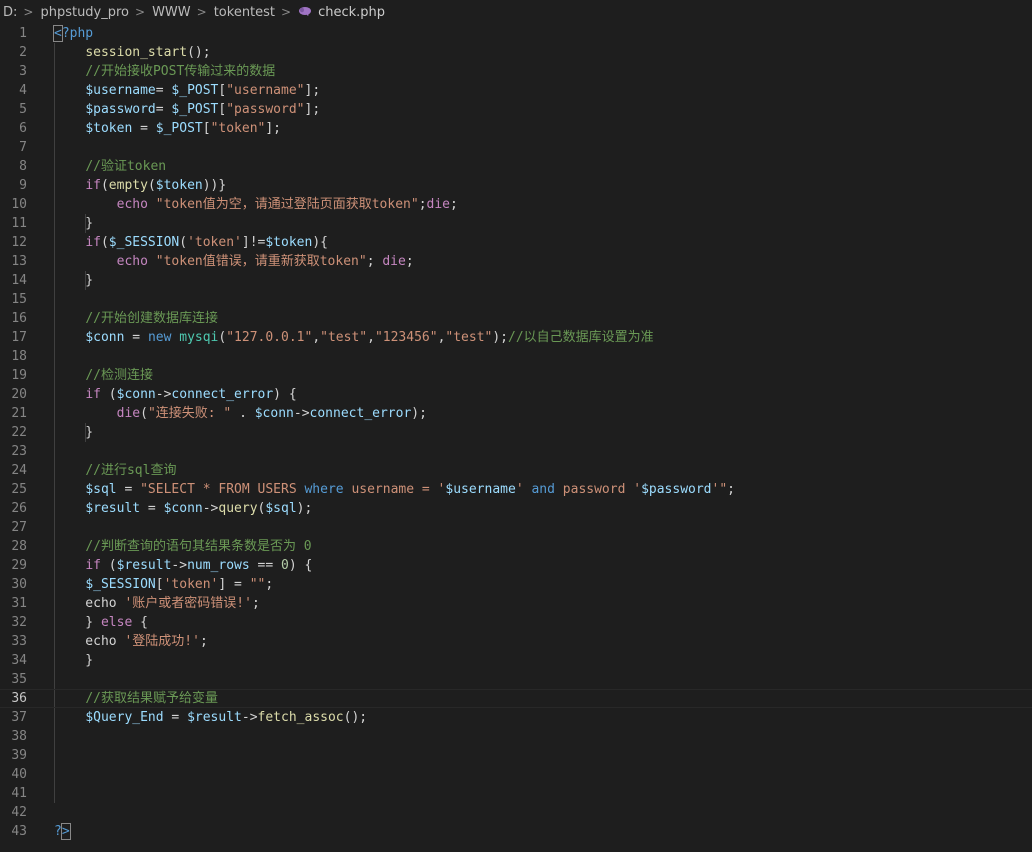 The image size is (1032, 852). Describe the element at coordinates (516, 128) in the screenshot. I see `code-line: 6 $token = $_POST["token"];` at that location.